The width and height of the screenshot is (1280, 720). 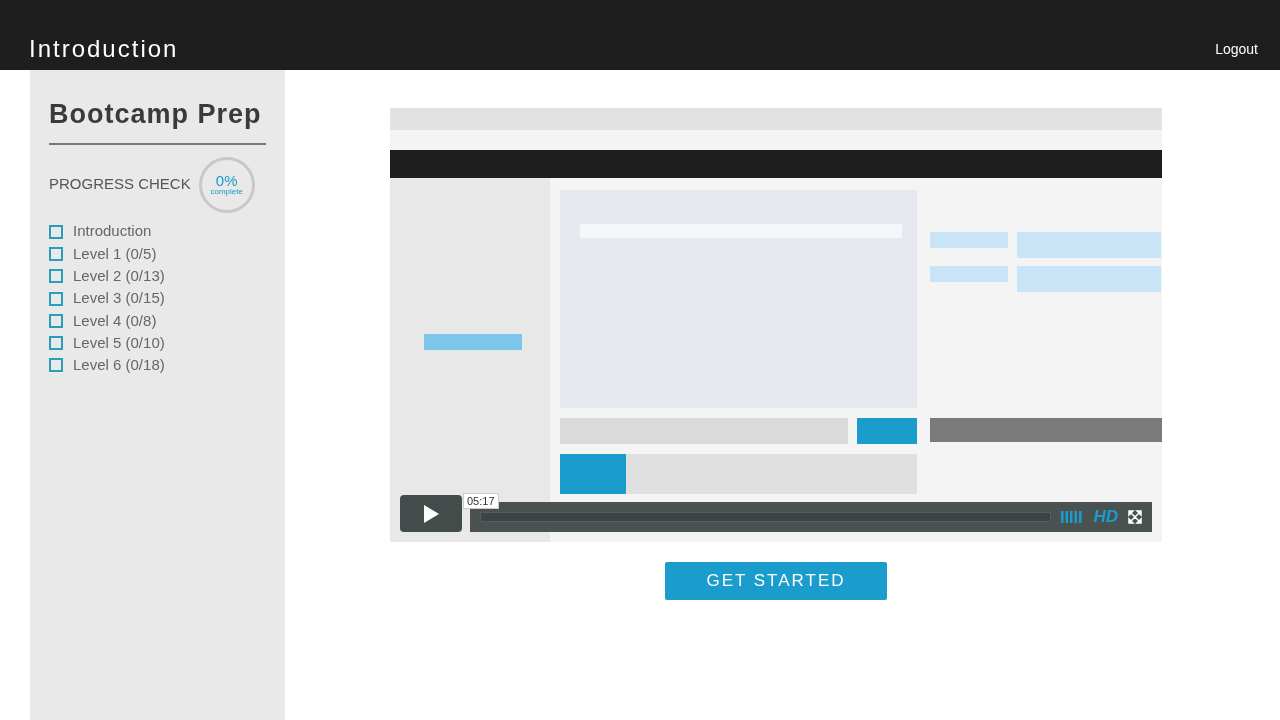 I want to click on quality-toggle: HD, so click(x=1105, y=517).